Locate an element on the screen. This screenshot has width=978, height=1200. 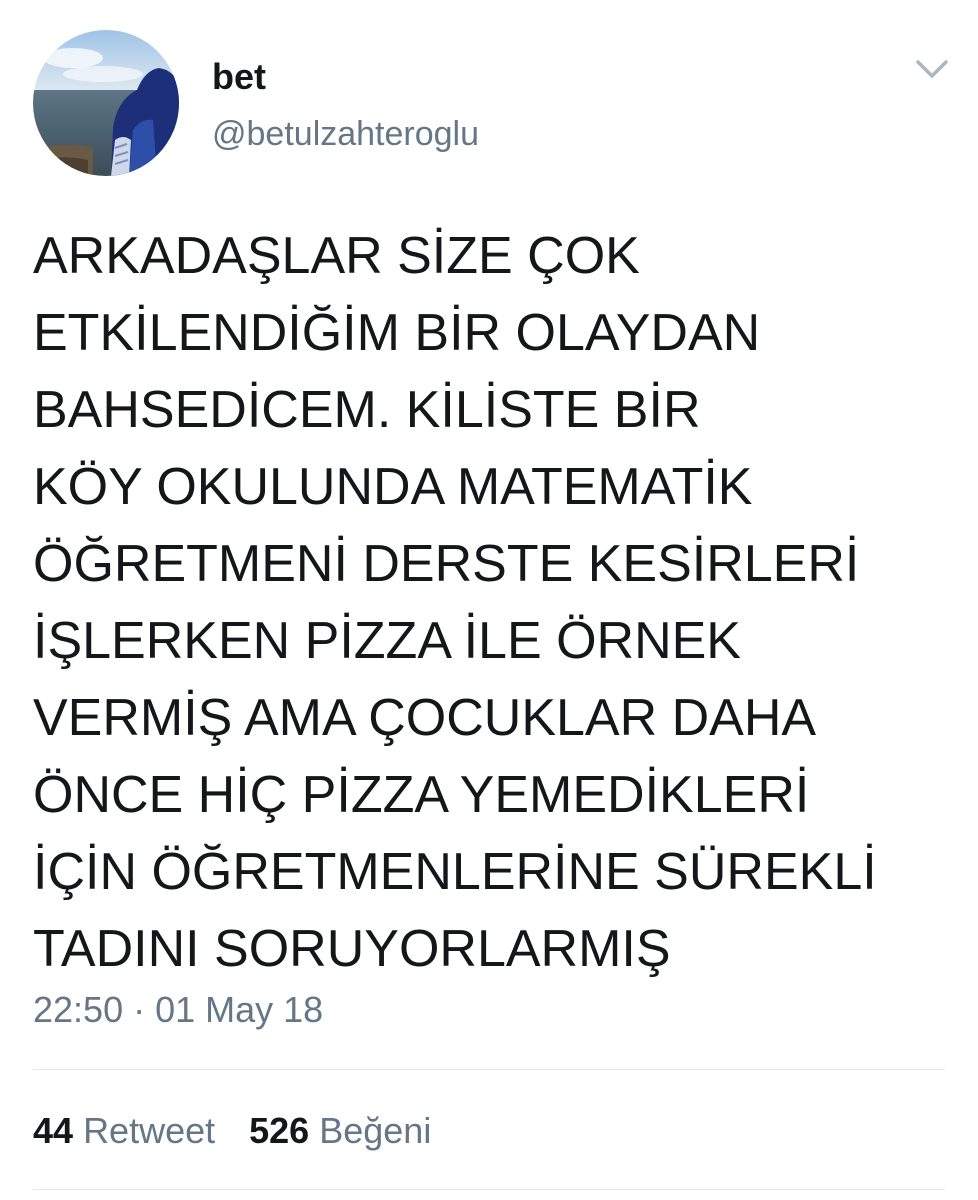
tweet-line: ÖĞRETMENİ DERSTE KESİRLERİ is located at coordinates (446, 564).